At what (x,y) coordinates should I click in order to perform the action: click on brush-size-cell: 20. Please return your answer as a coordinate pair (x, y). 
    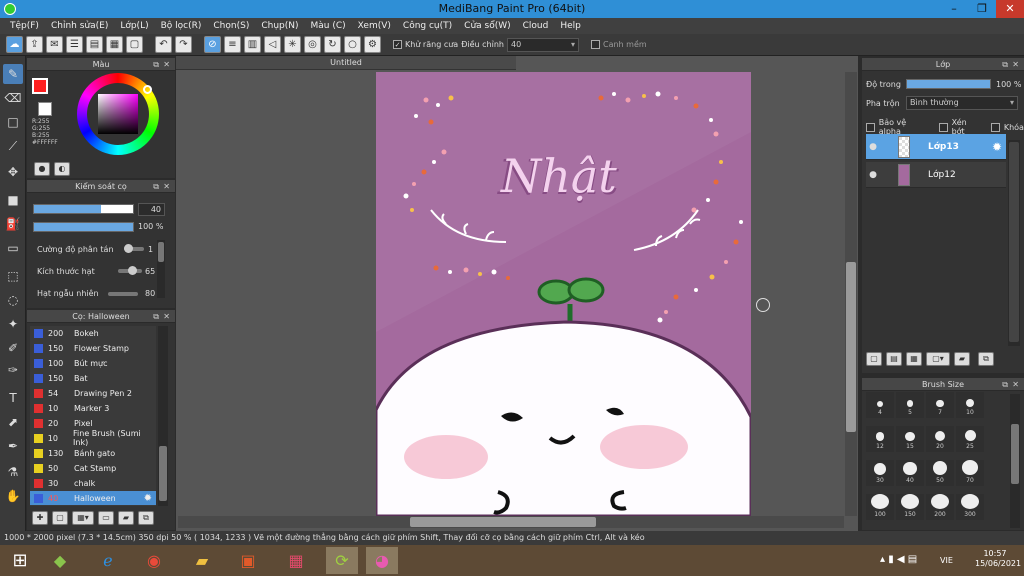
    Looking at the image, I should click on (940, 439).